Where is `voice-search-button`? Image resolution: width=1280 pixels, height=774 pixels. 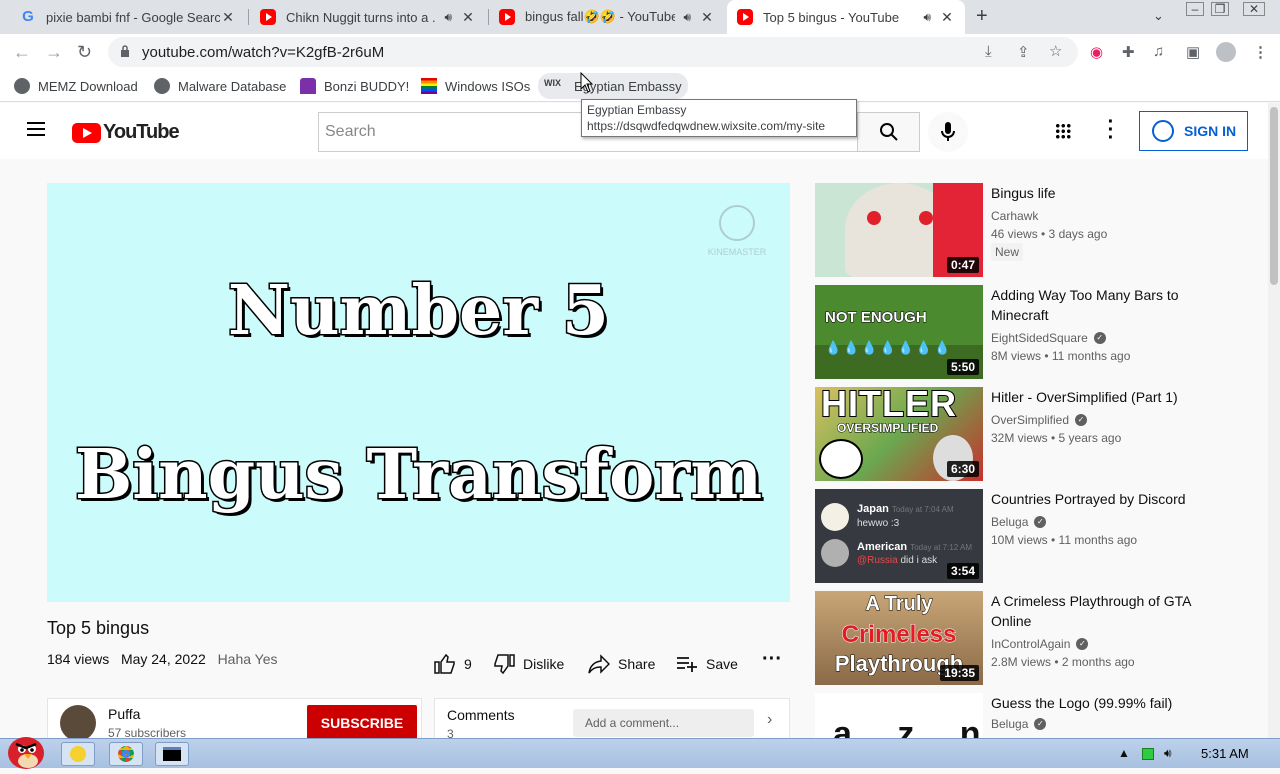
voice-search-button is located at coordinates (948, 132).